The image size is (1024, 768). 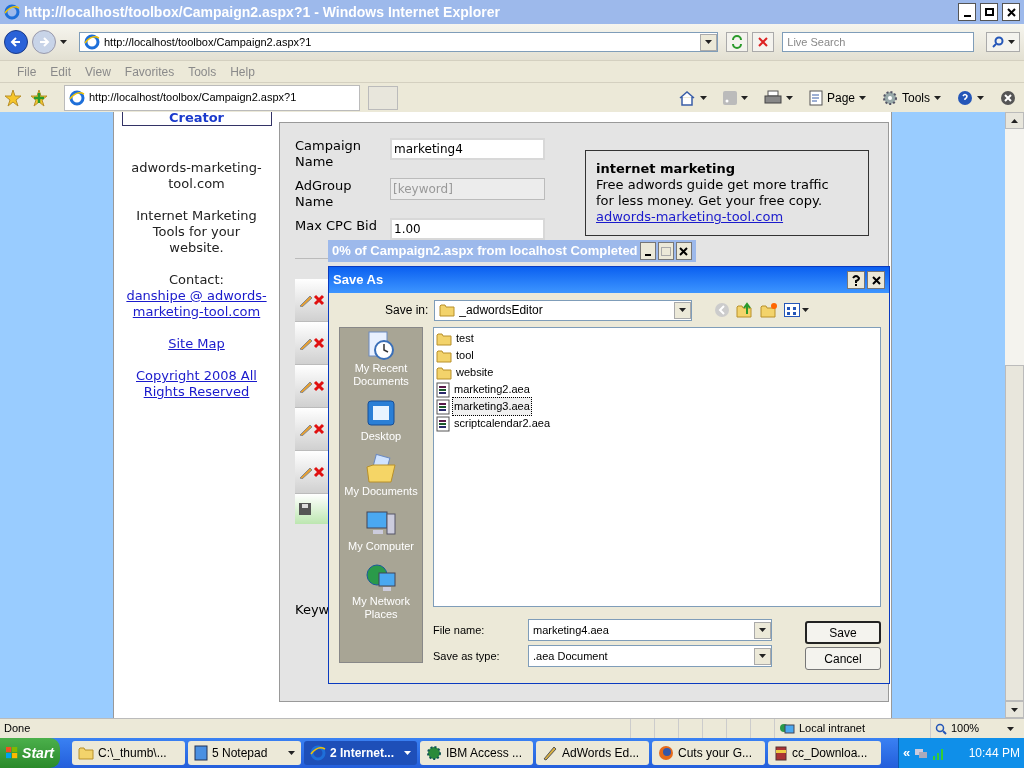 I want to click on scroll-down-button, so click(x=1014, y=709).